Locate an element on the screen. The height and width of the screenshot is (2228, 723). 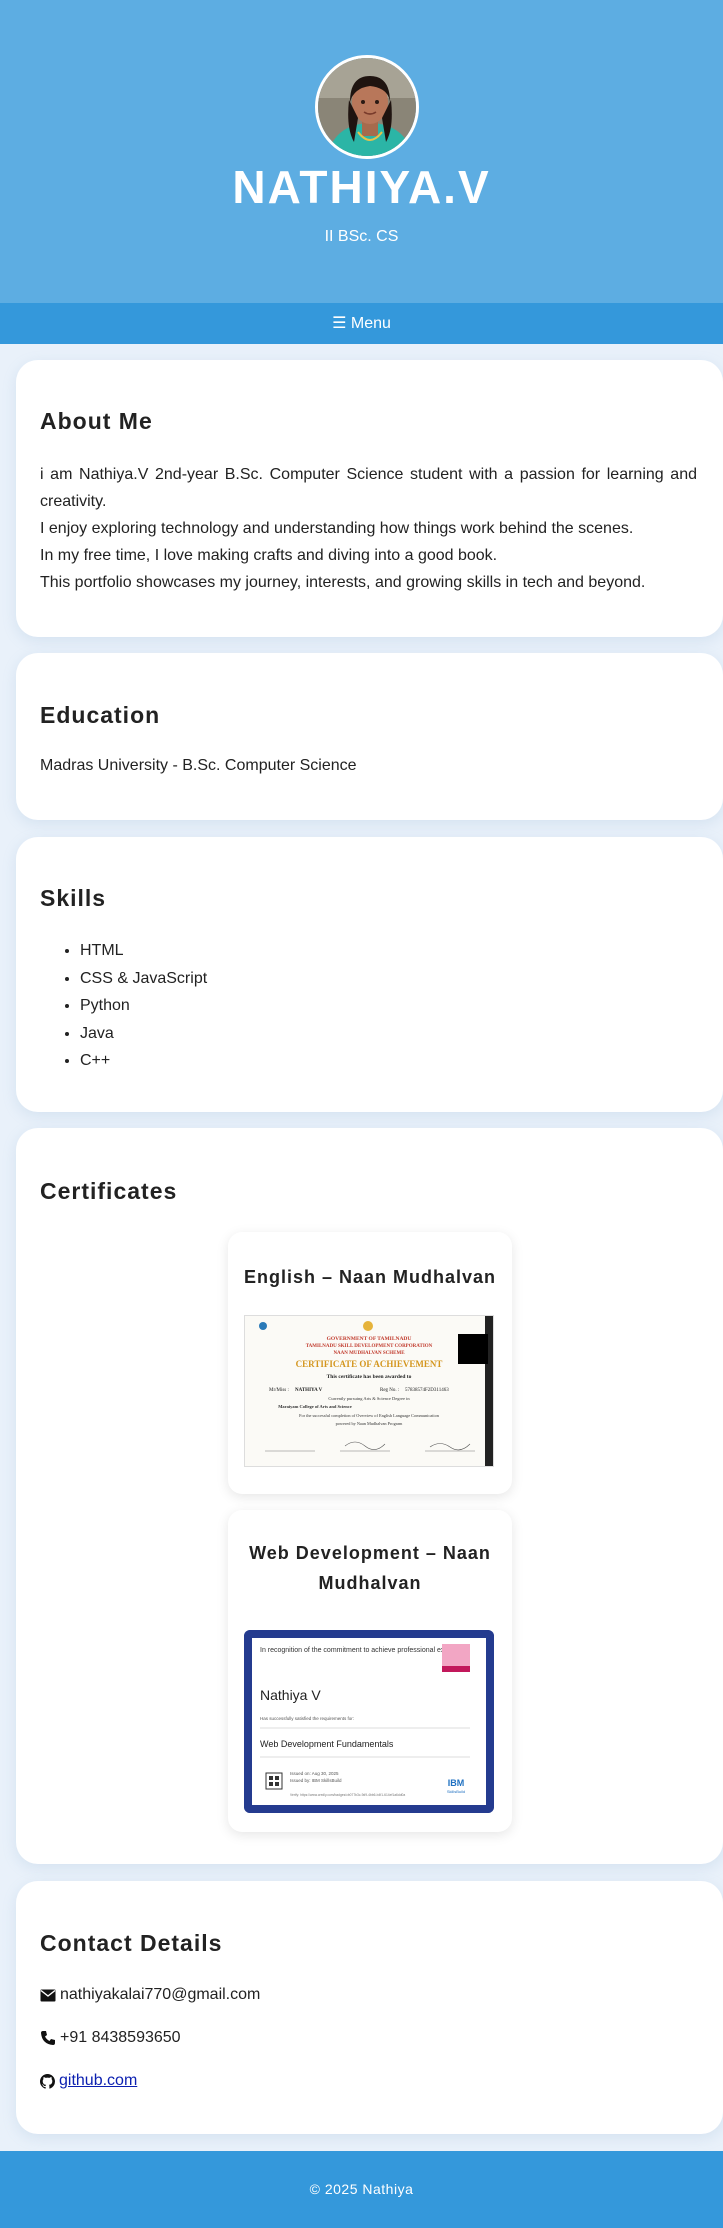
contact-phone: +91 8438593650 is located at coordinates (110, 2038).